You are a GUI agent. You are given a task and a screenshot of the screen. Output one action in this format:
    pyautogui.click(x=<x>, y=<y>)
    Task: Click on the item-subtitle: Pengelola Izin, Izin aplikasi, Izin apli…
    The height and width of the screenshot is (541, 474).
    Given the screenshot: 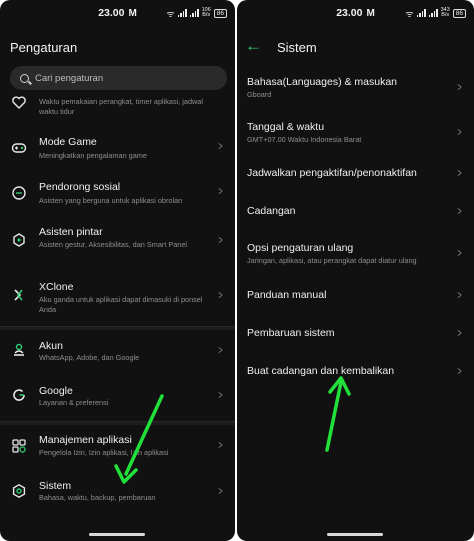 What is the action you would take?
    pyautogui.click(x=104, y=452)
    